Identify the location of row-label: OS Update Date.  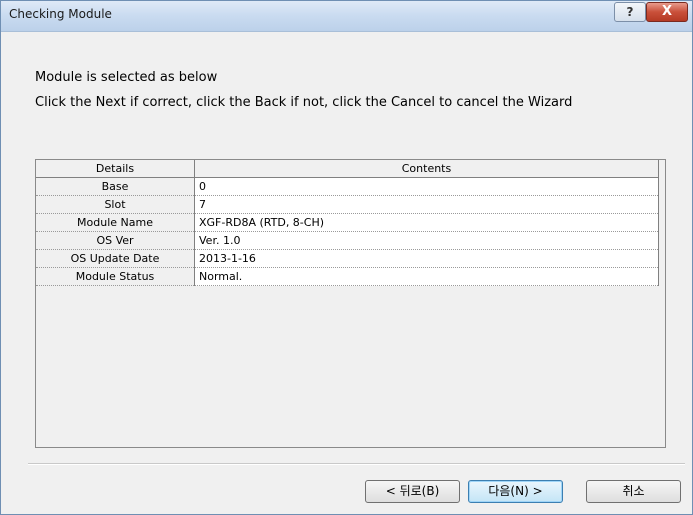
(115, 258).